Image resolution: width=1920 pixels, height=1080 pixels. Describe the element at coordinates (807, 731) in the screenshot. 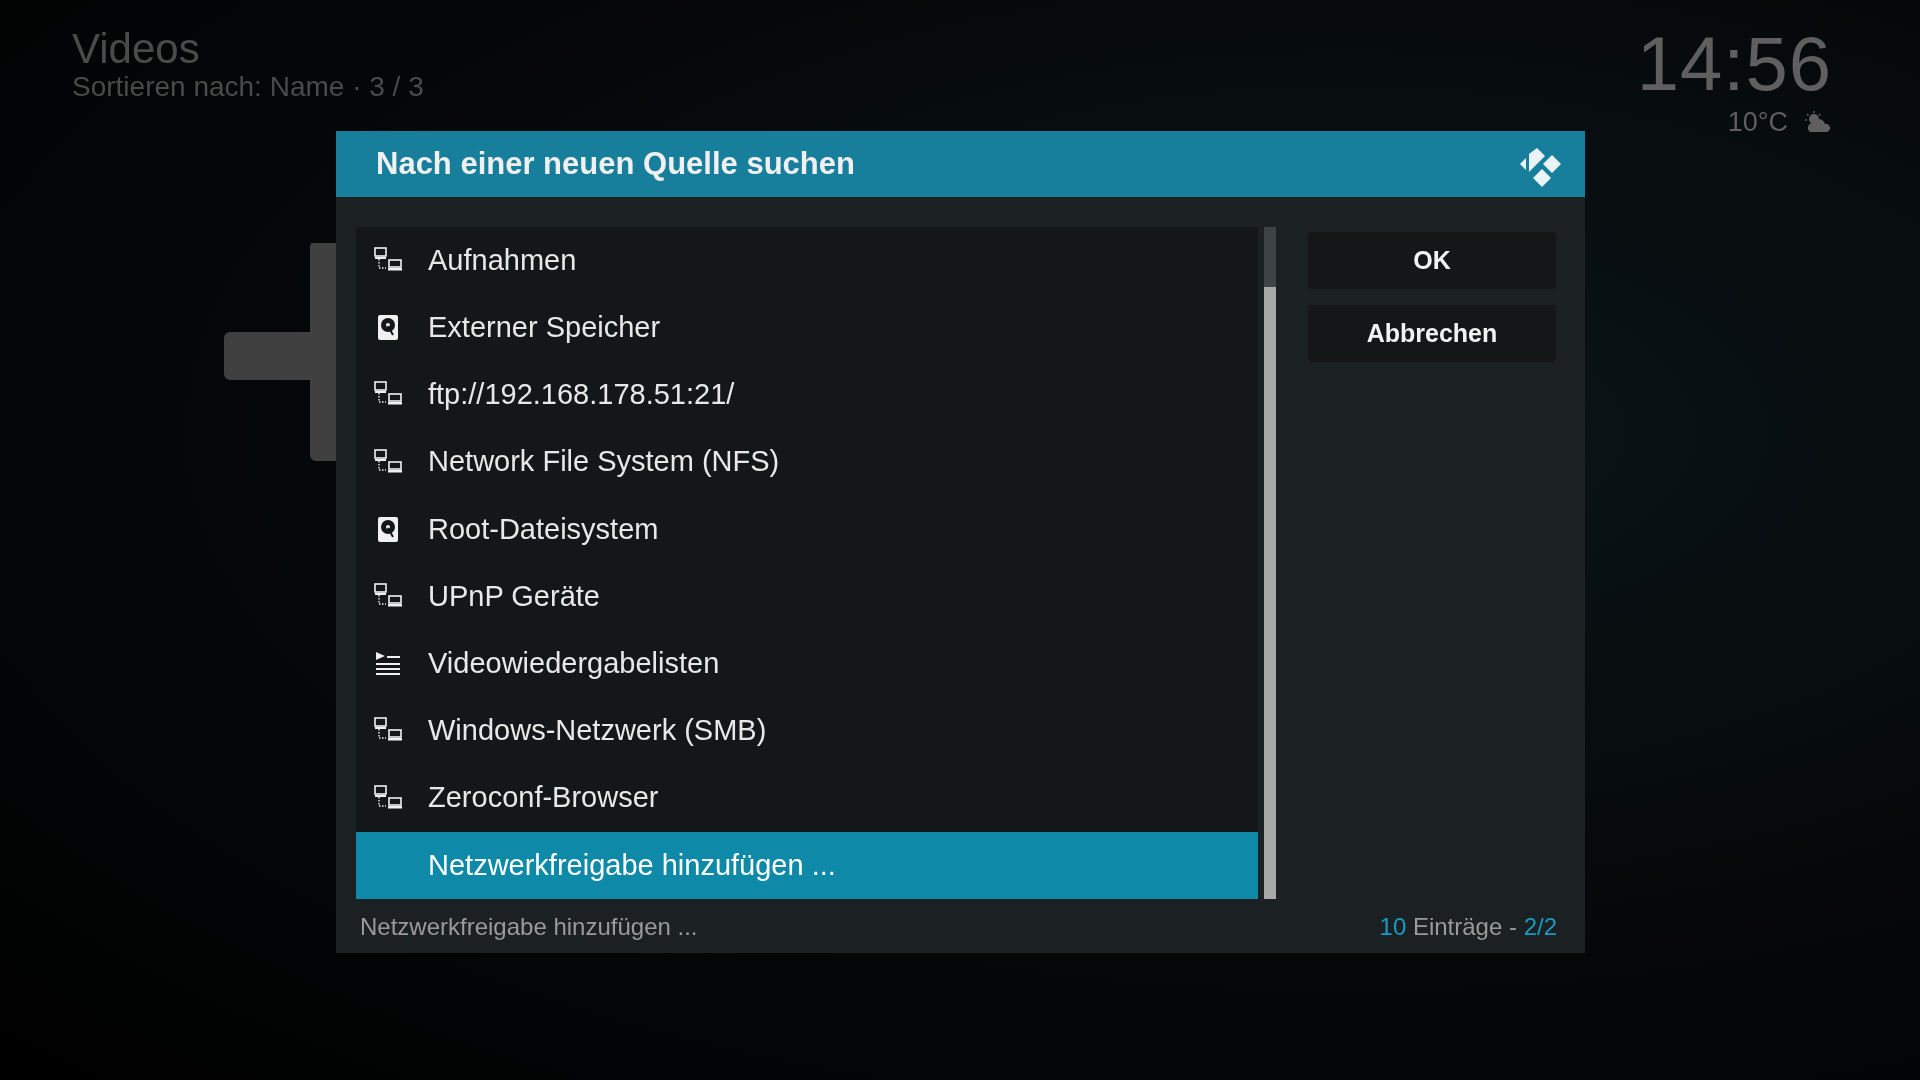

I see `source-list-item: Windows-Netzwerk (SMB)` at that location.